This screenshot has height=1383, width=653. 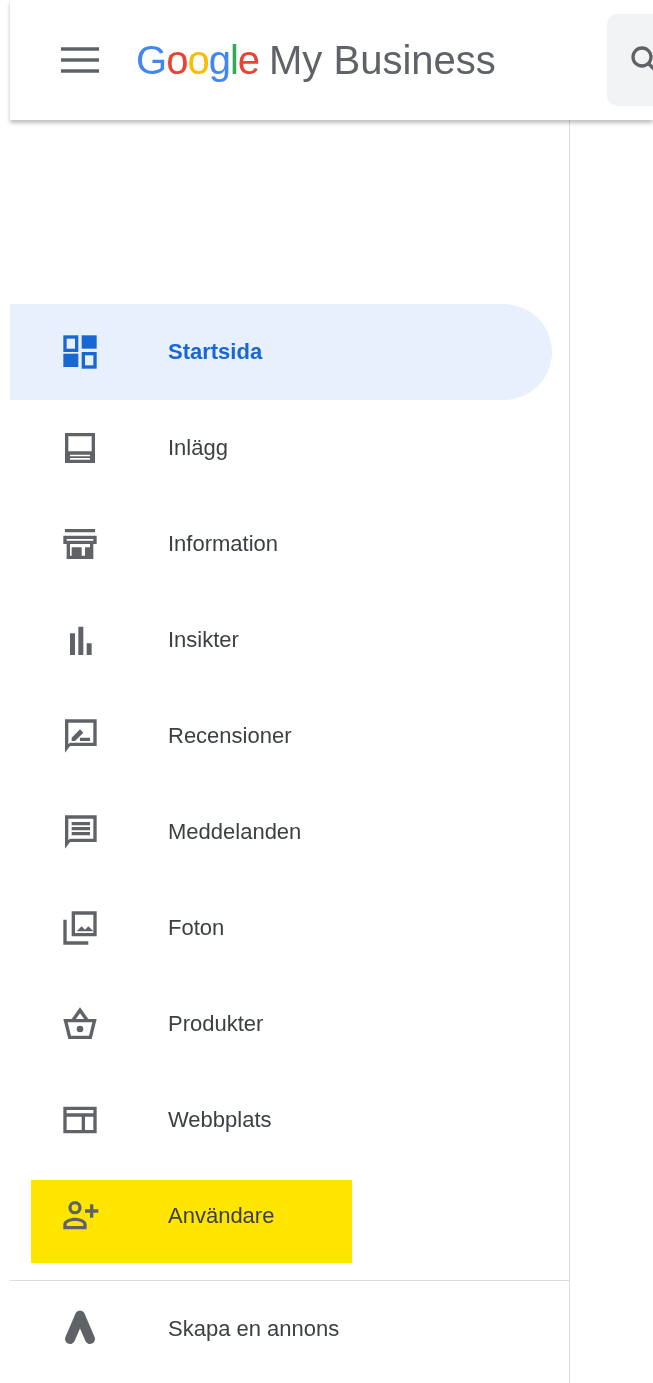 What do you see at coordinates (281, 1329) in the screenshot?
I see `nav-item: Skapa en annons` at bounding box center [281, 1329].